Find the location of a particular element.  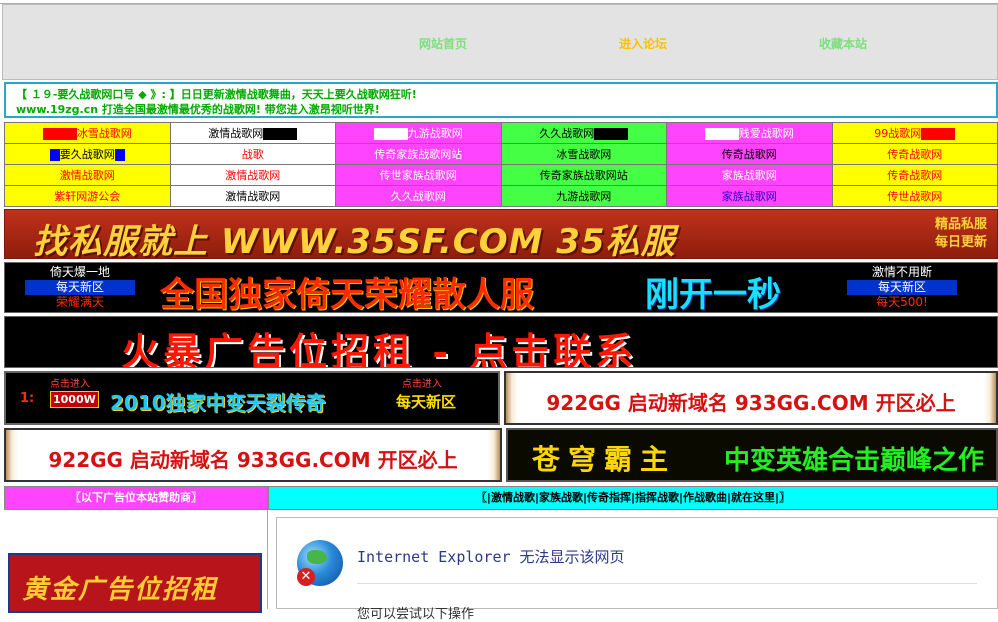

banner-tianlie: 1: 1000W 点击进入 2010独家中变天裂传奇 点击进入 每天新区 is located at coordinates (252, 398).